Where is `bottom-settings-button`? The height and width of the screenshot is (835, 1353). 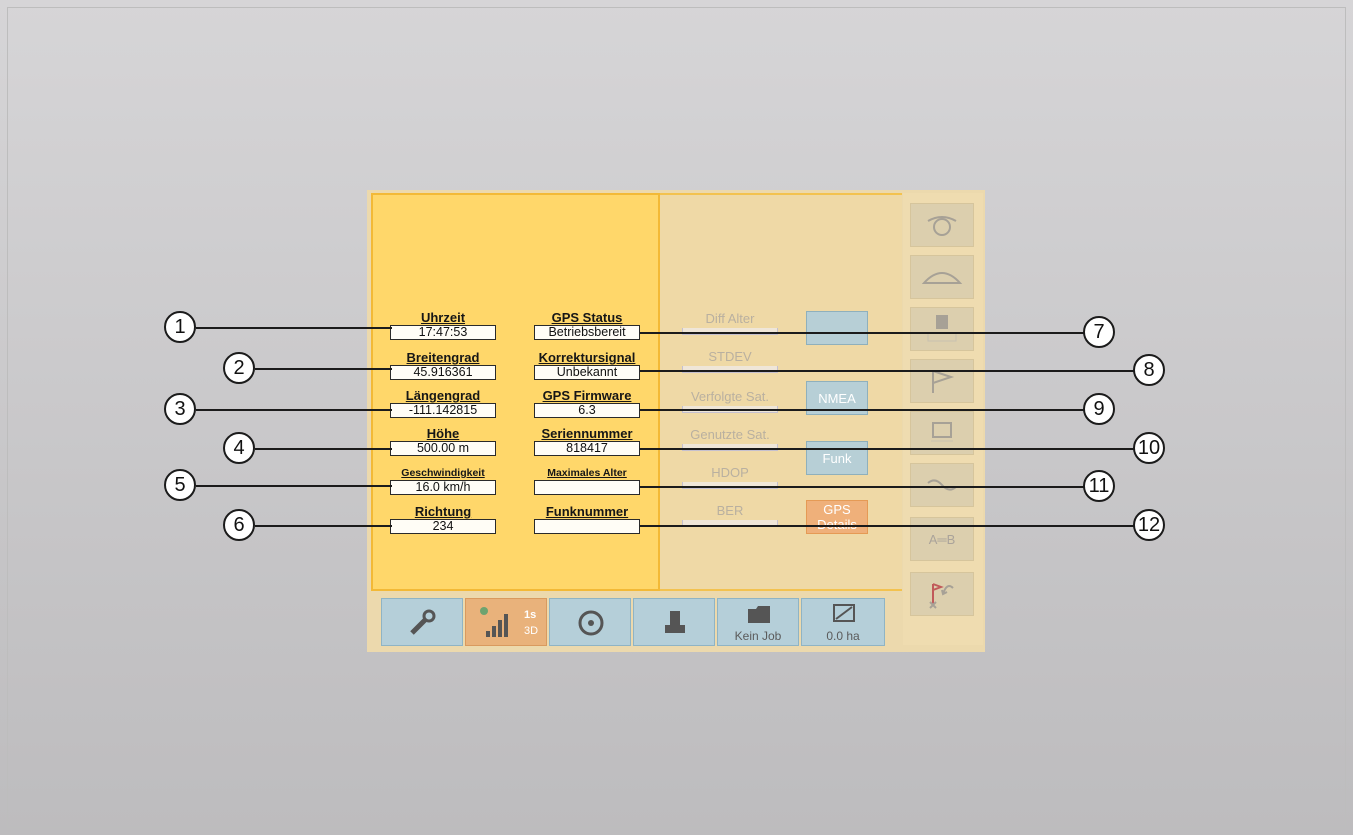 bottom-settings-button is located at coordinates (422, 622).